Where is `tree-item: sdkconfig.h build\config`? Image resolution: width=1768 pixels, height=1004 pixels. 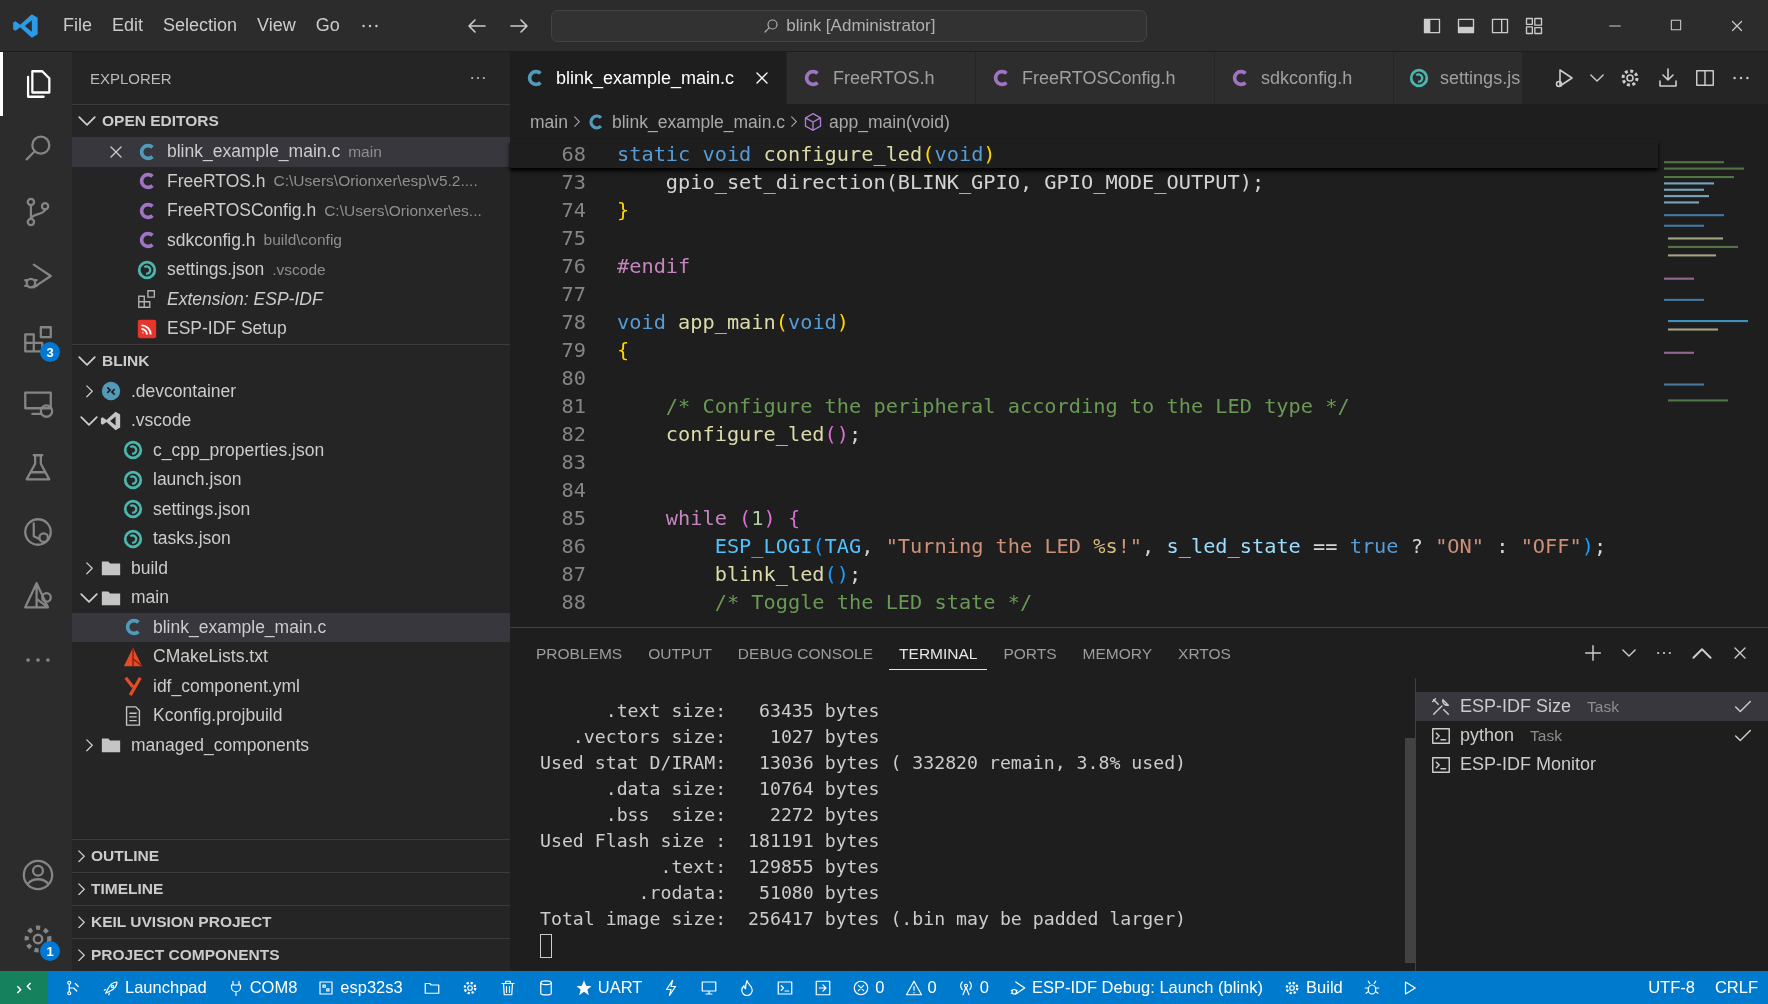 tree-item: sdkconfig.h build\config is located at coordinates (291, 240).